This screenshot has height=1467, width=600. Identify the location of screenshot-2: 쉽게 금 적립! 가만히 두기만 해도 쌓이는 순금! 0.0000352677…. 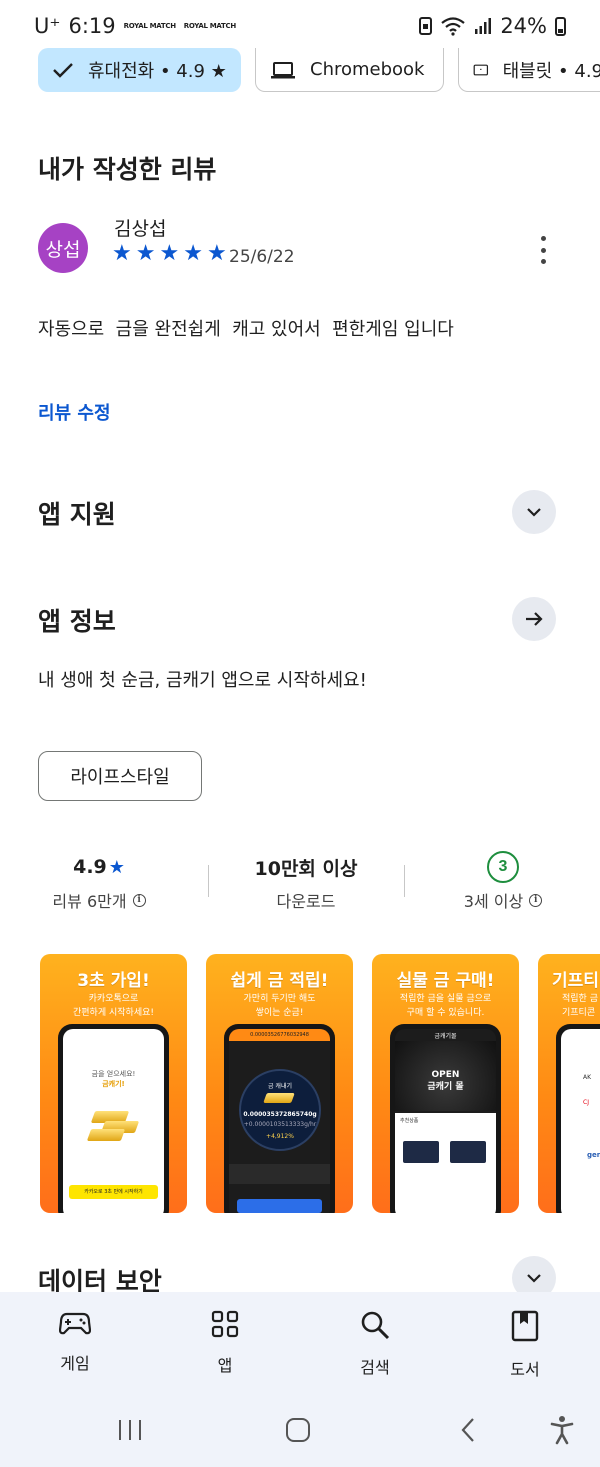
(279, 1083).